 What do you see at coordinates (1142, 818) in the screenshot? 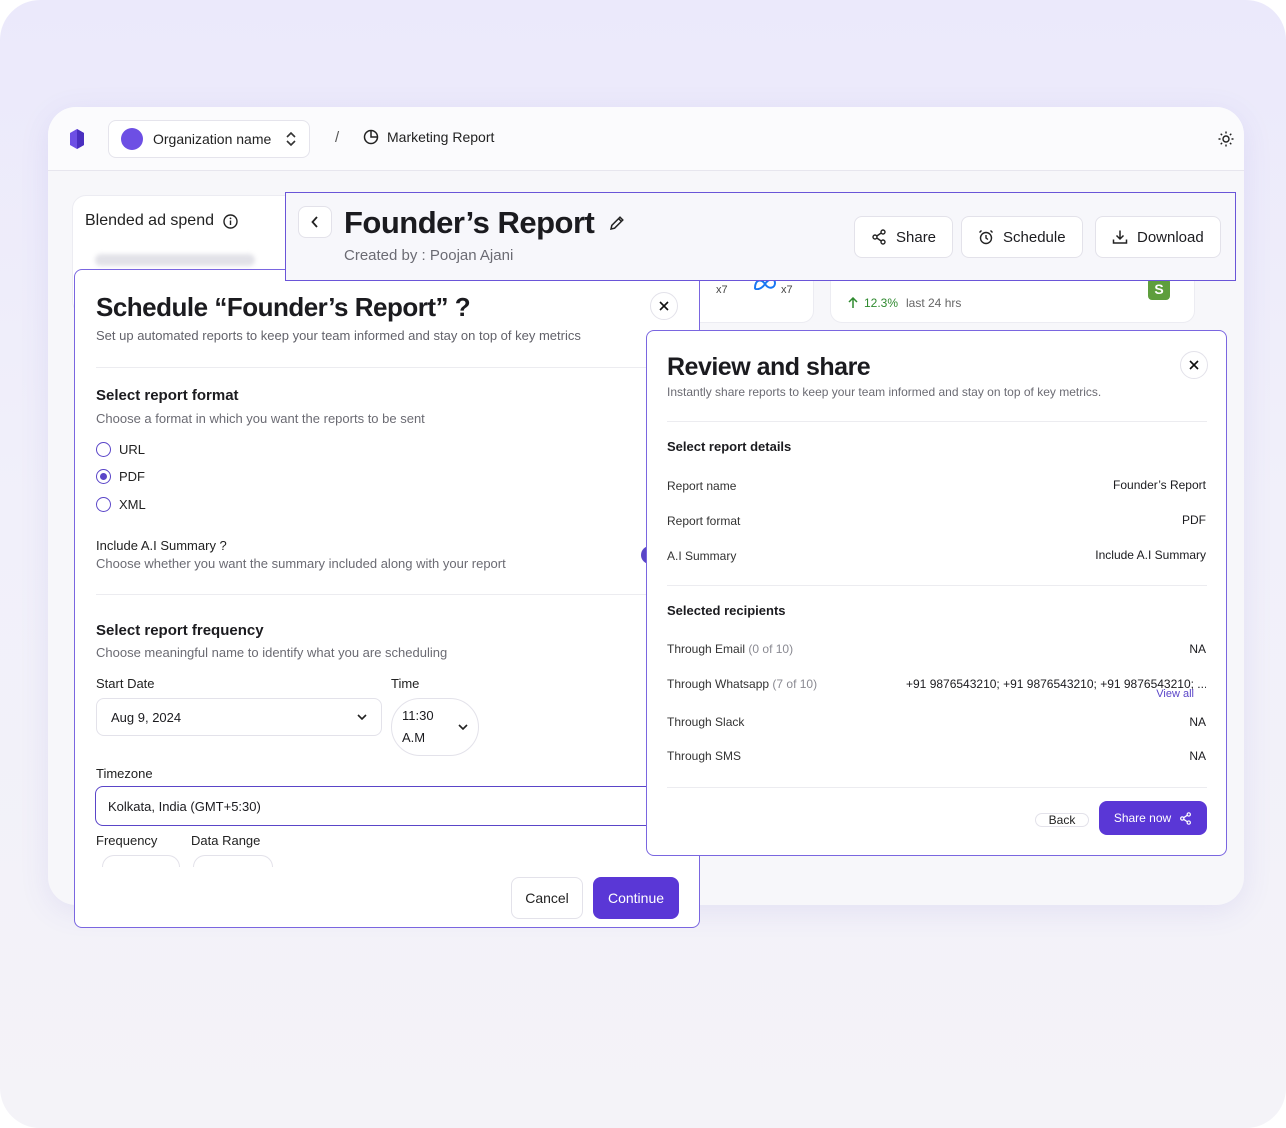
I see `share-now-label: Share now` at bounding box center [1142, 818].